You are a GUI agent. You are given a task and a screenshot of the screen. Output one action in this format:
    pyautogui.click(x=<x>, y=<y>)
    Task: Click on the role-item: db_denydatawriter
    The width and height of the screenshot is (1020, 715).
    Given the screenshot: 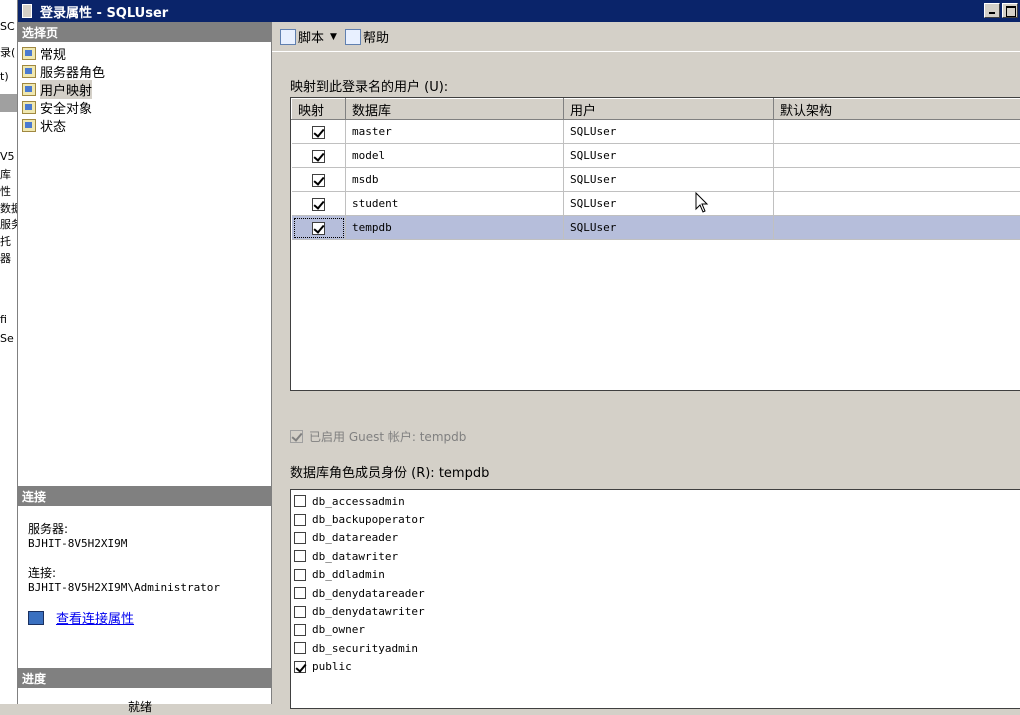 What is the action you would take?
    pyautogui.click(x=655, y=611)
    